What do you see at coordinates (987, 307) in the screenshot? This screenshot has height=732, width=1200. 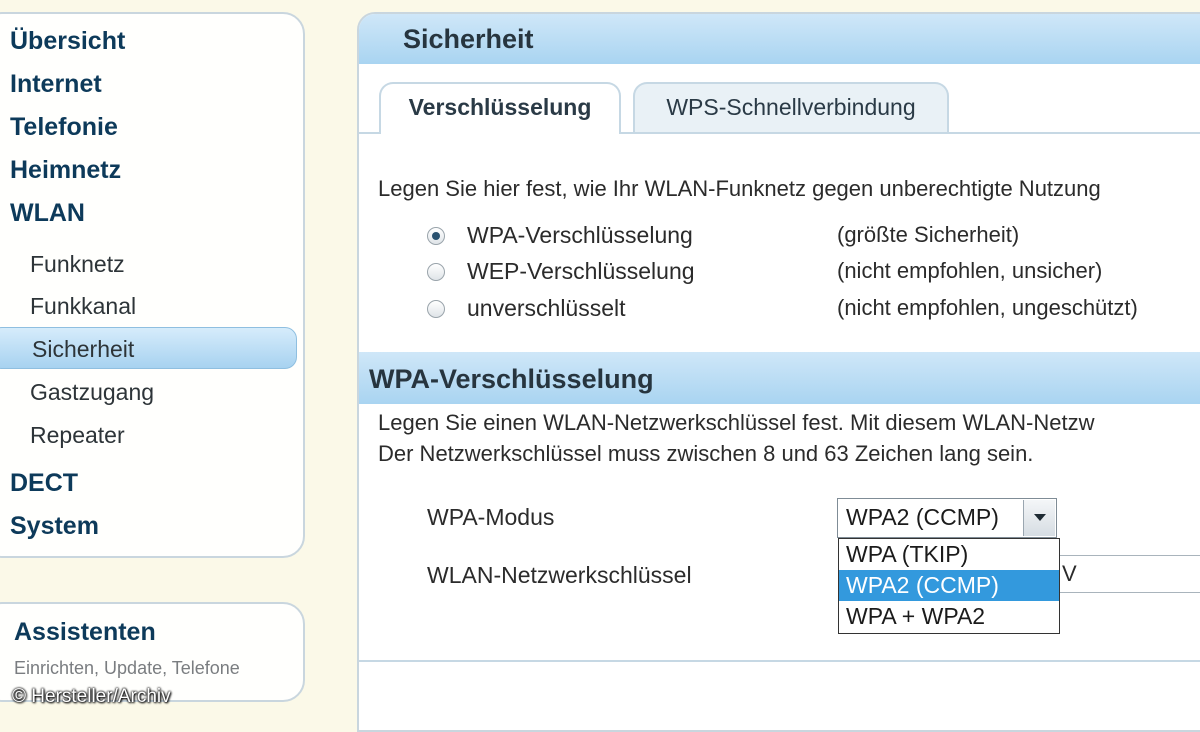 I see `radio-note: (nicht empfohlen, ungeschützt)` at bounding box center [987, 307].